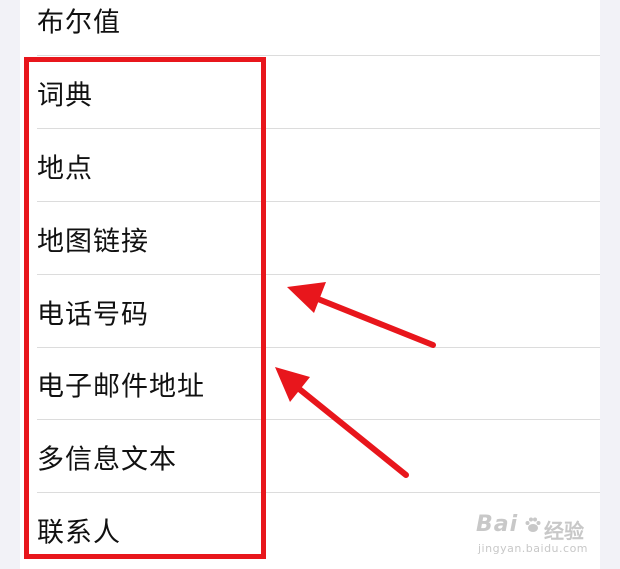 Image resolution: width=620 pixels, height=569 pixels. I want to click on arrow-upper, so click(361, 315).